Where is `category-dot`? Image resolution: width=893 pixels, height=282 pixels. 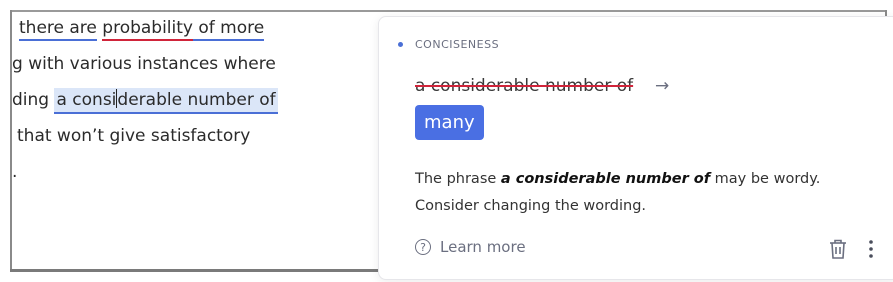 category-dot is located at coordinates (400, 44).